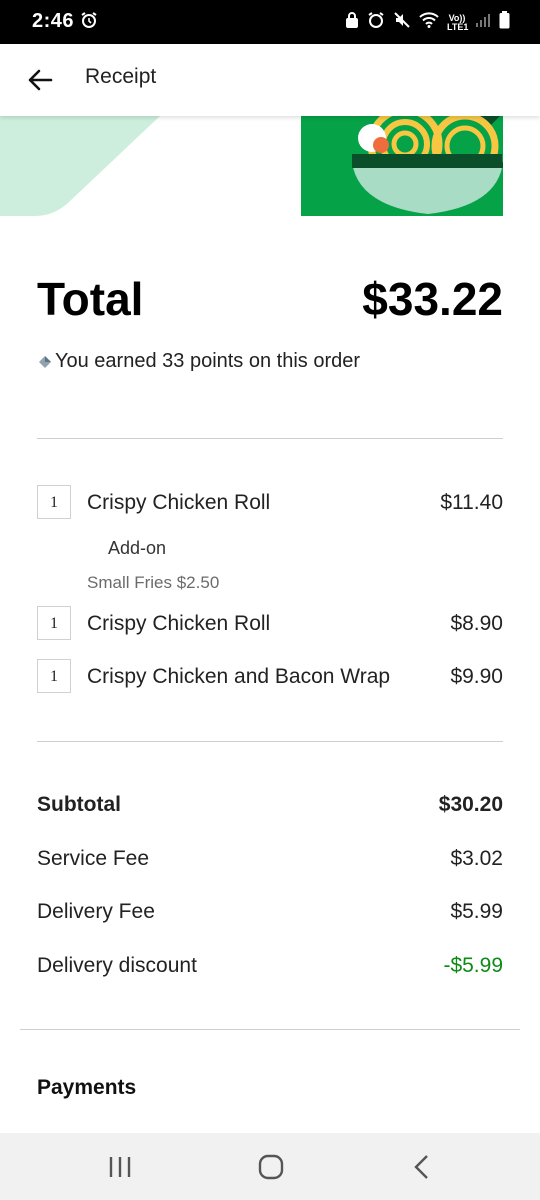 The height and width of the screenshot is (1200, 540). What do you see at coordinates (270, 22) in the screenshot?
I see `status-bar: 2:46 Vo)) LTE1` at bounding box center [270, 22].